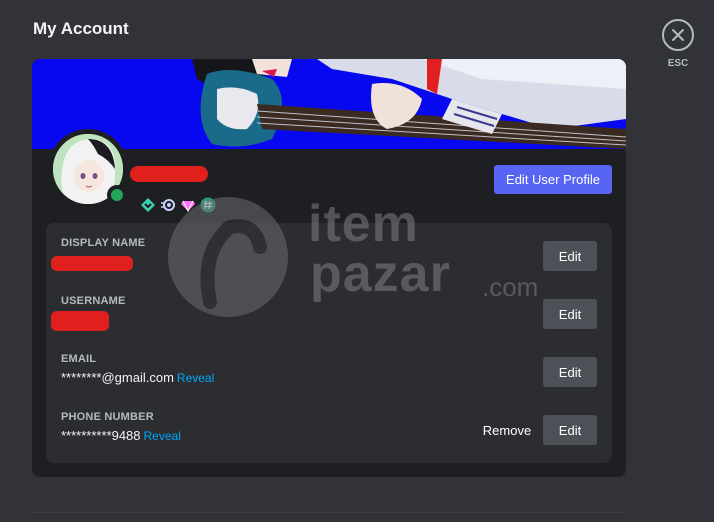 This screenshot has width=714, height=522. I want to click on section-divider, so click(329, 512).